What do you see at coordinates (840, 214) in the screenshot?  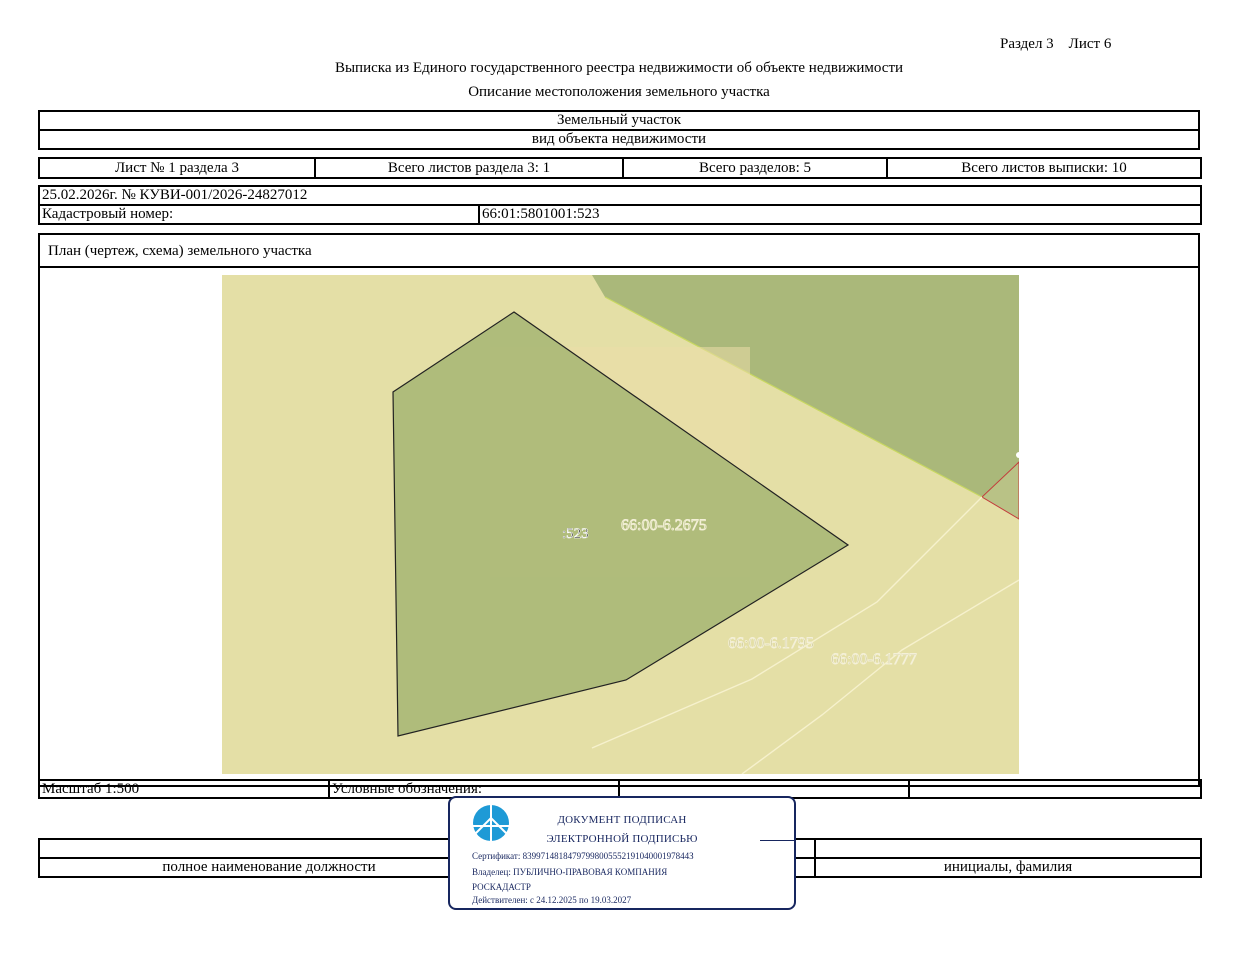 I see `cadastral-value: 66:01:5801001:523` at bounding box center [840, 214].